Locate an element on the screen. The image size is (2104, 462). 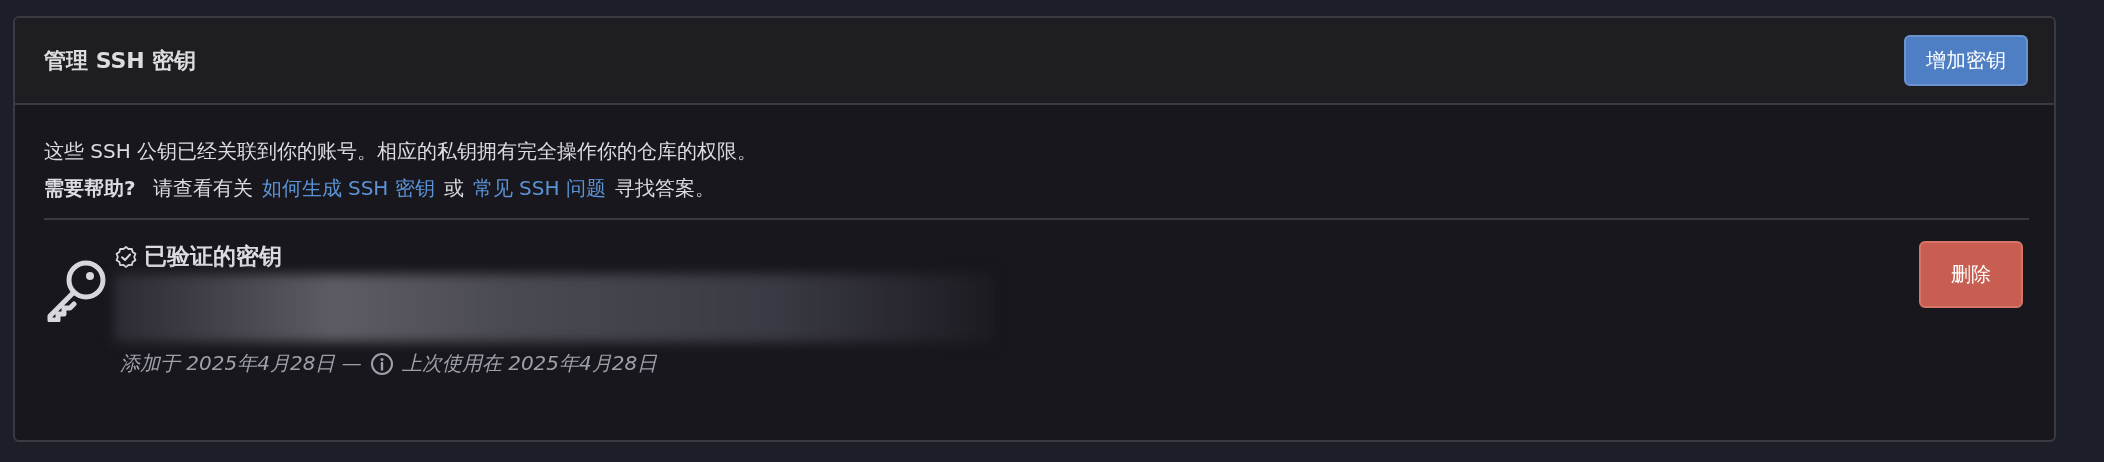
delete-button: 删除 is located at coordinates (1971, 274).